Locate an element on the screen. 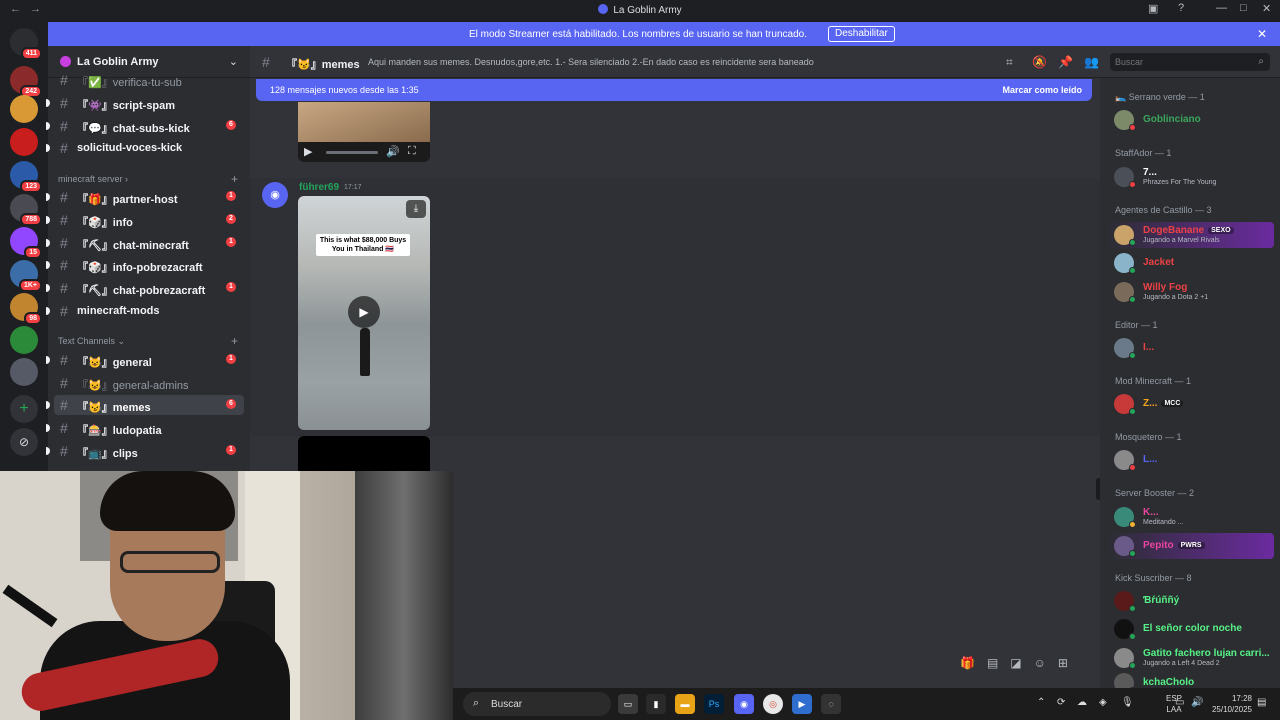  app-icon: ▶ is located at coordinates (802, 704).